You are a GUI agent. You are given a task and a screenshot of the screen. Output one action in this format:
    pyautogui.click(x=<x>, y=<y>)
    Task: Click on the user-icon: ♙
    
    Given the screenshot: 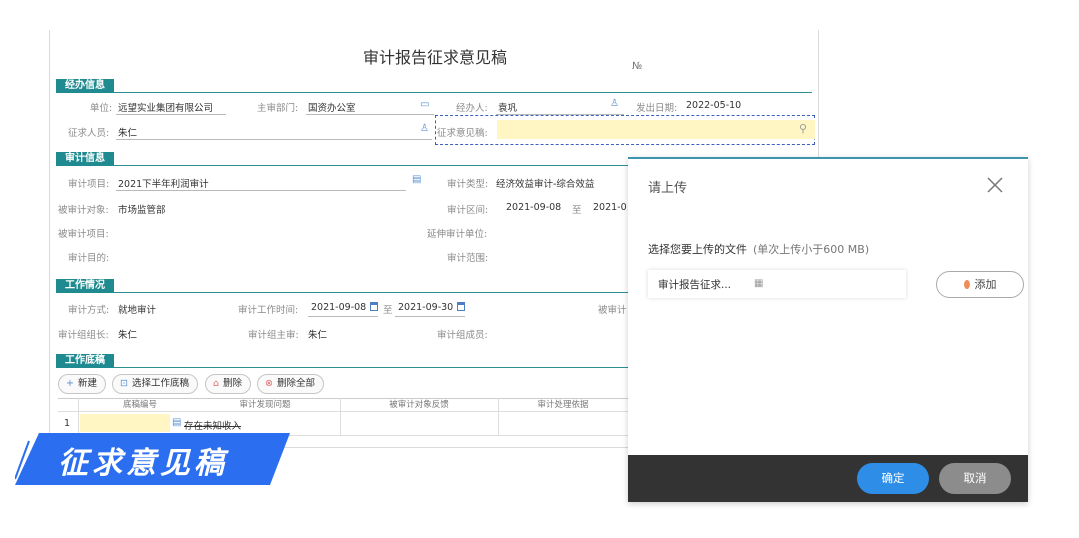 What is the action you would take?
    pyautogui.click(x=614, y=104)
    